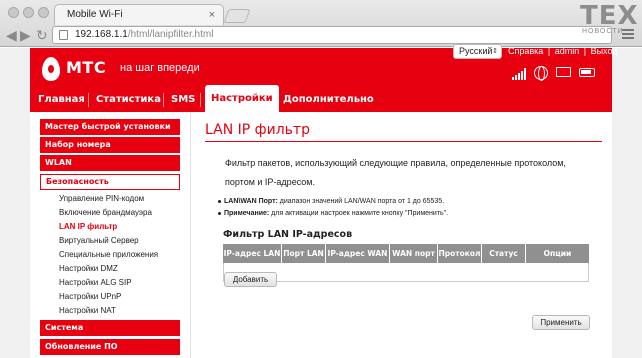 The height and width of the screenshot is (358, 642). What do you see at coordinates (495, 51) in the screenshot?
I see `chevron-updown-icon: ⇕` at bounding box center [495, 51].